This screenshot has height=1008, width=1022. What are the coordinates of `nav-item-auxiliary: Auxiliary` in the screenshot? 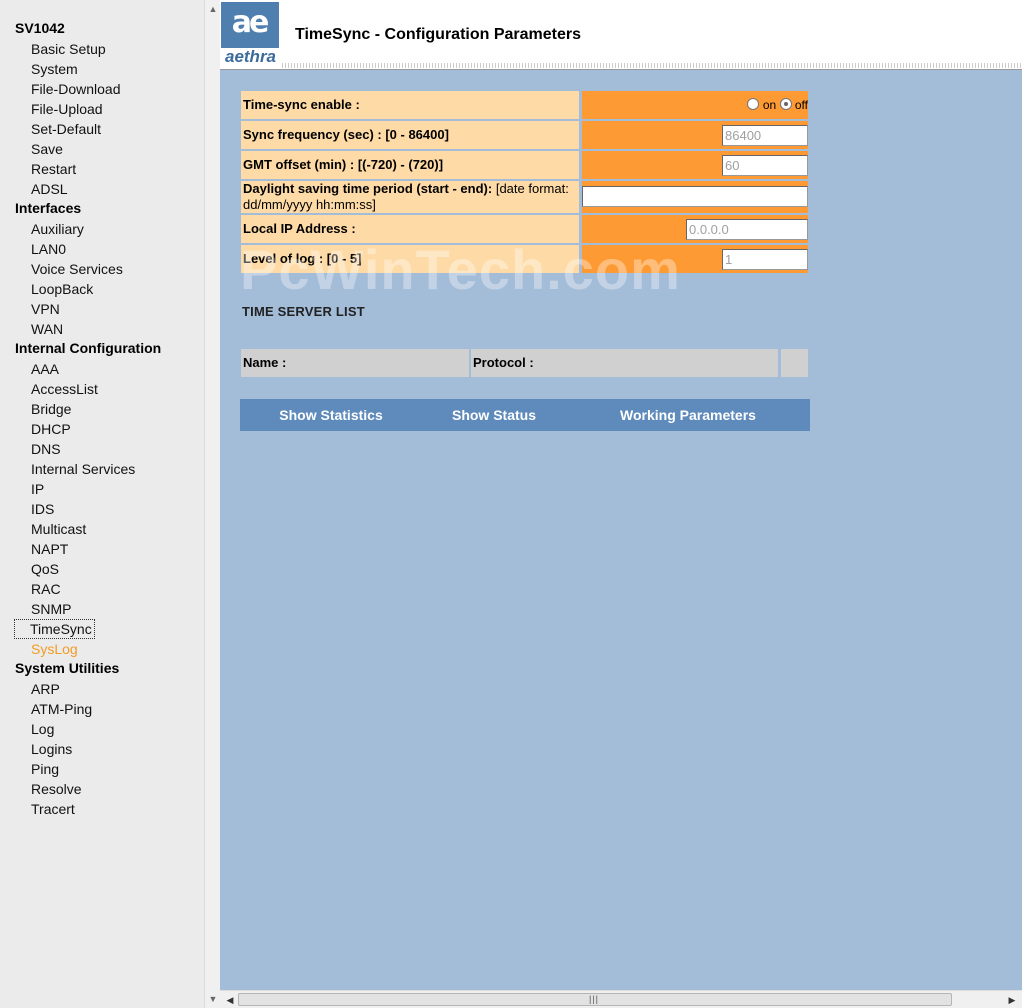 It's located at (57, 229).